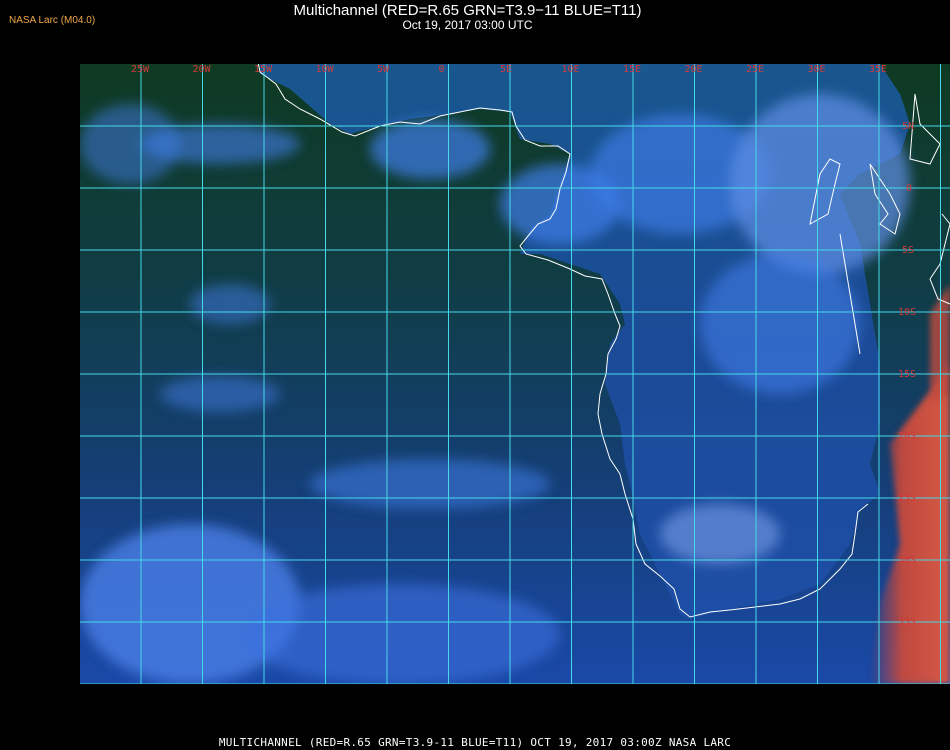  What do you see at coordinates (202, 69) in the screenshot?
I see `longitude-label: 20W` at bounding box center [202, 69].